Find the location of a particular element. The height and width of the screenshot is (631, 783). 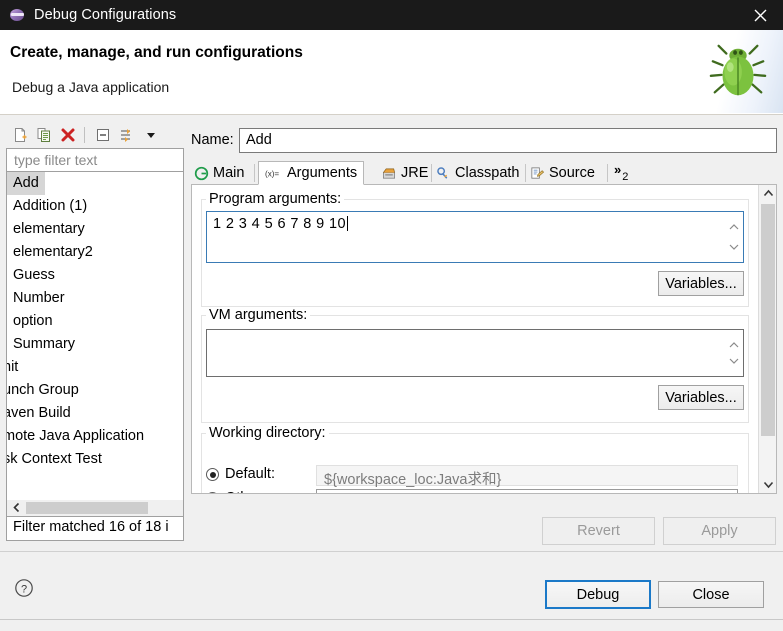

program-arguments-spin is located at coordinates (734, 237).